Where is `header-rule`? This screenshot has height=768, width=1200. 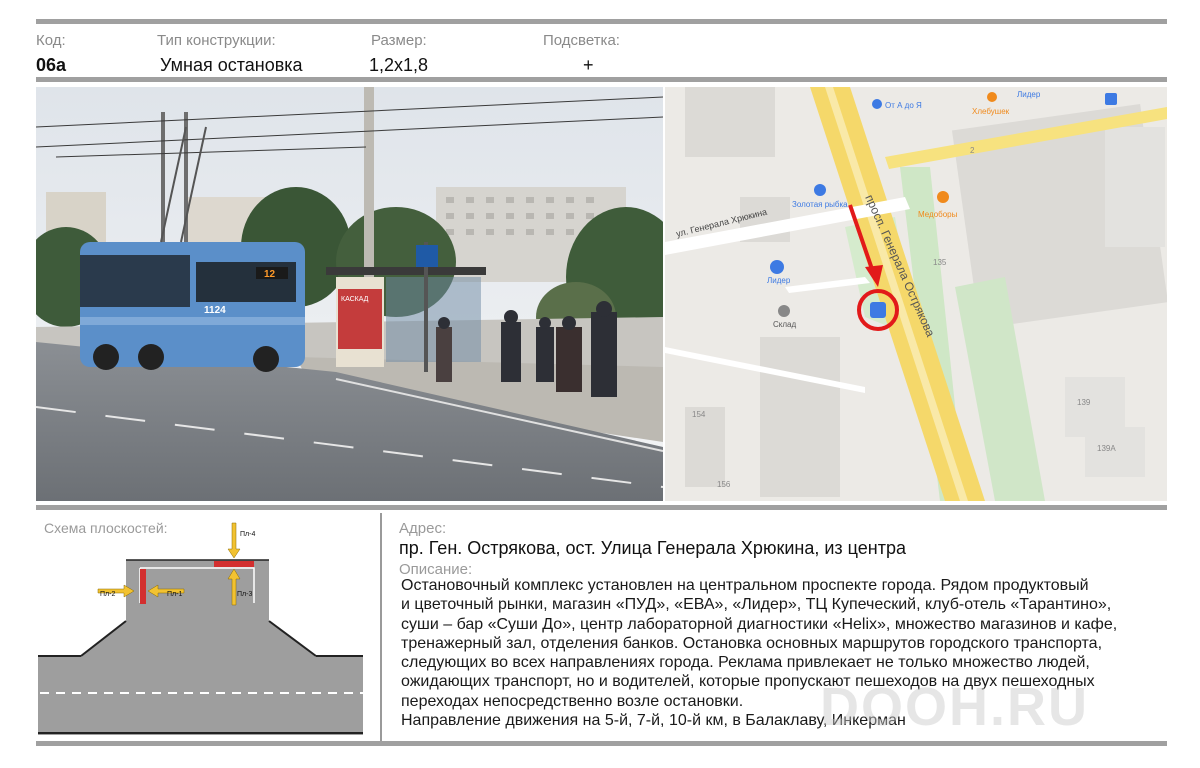
header-rule is located at coordinates (601, 79).